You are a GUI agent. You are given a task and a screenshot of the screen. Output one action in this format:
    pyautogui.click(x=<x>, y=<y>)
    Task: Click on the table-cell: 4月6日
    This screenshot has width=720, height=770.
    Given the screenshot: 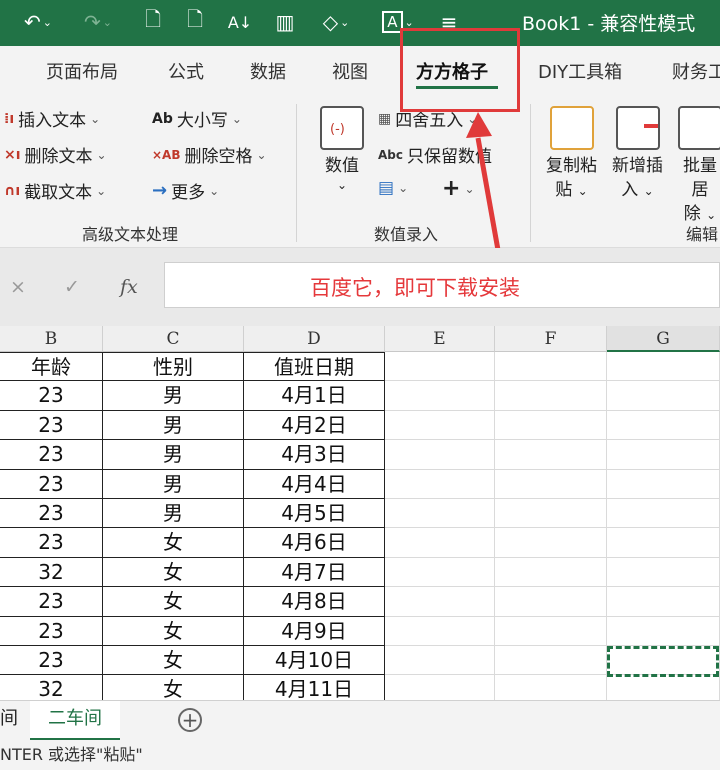 What is the action you would take?
    pyautogui.click(x=314, y=543)
    